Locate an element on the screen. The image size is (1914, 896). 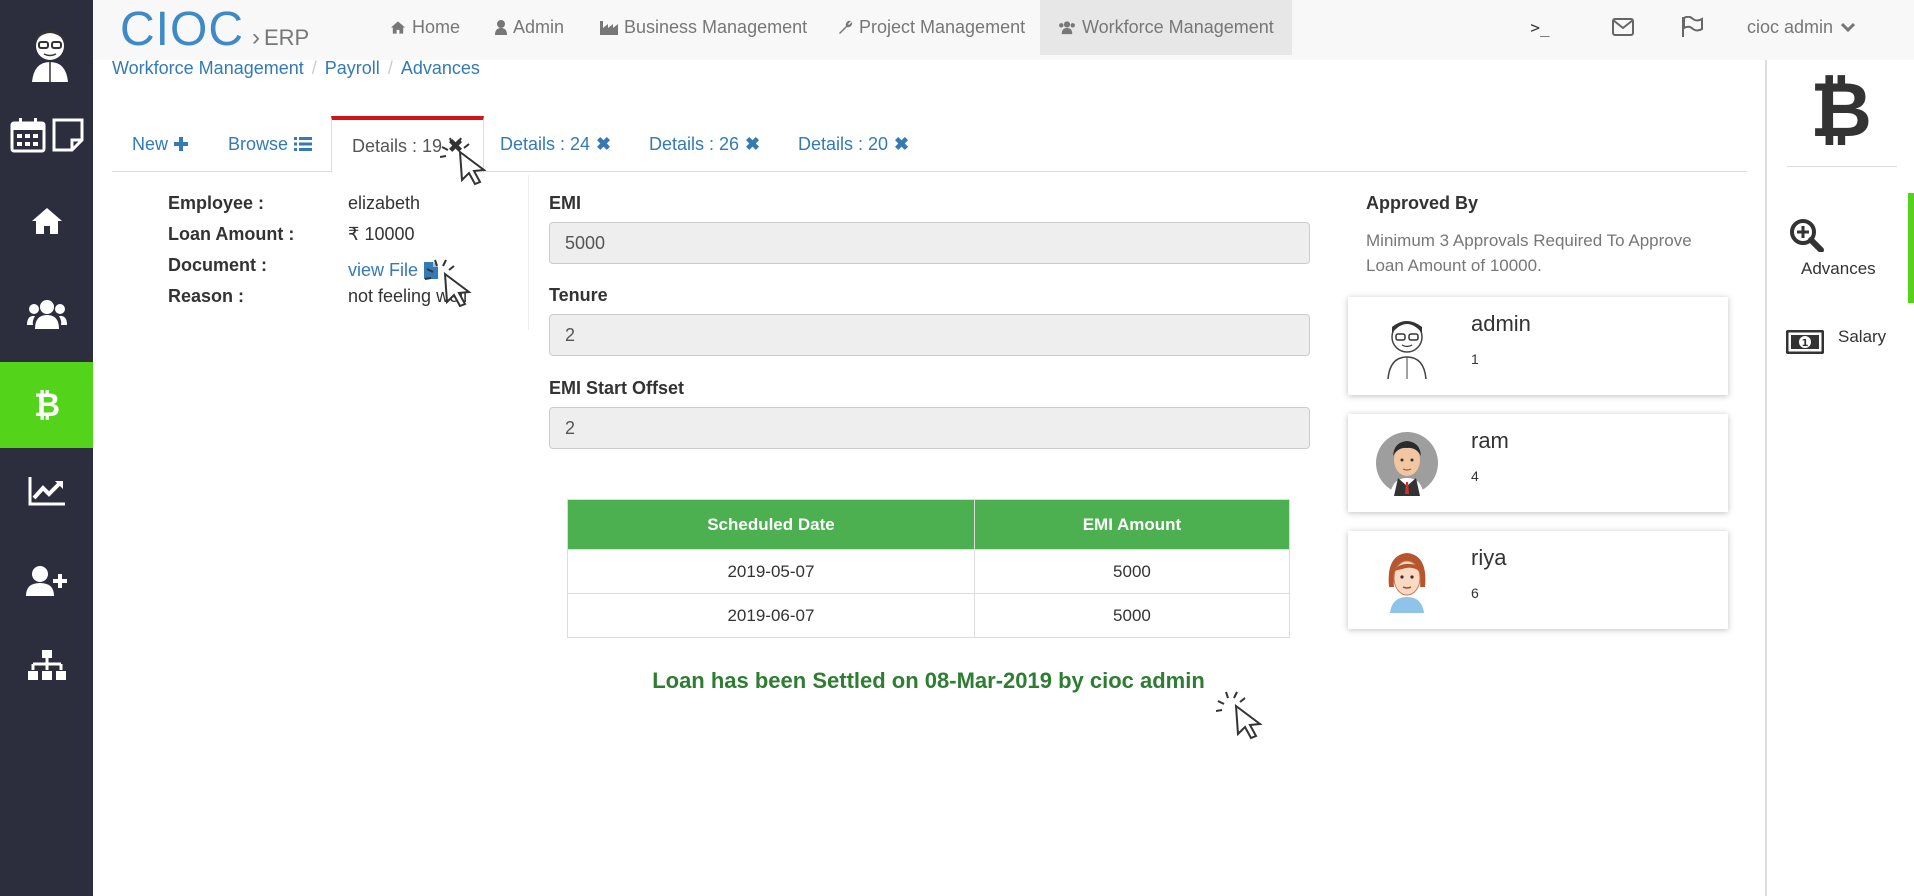
table-header-row: Scheduled Date EMI Amount is located at coordinates (929, 524).